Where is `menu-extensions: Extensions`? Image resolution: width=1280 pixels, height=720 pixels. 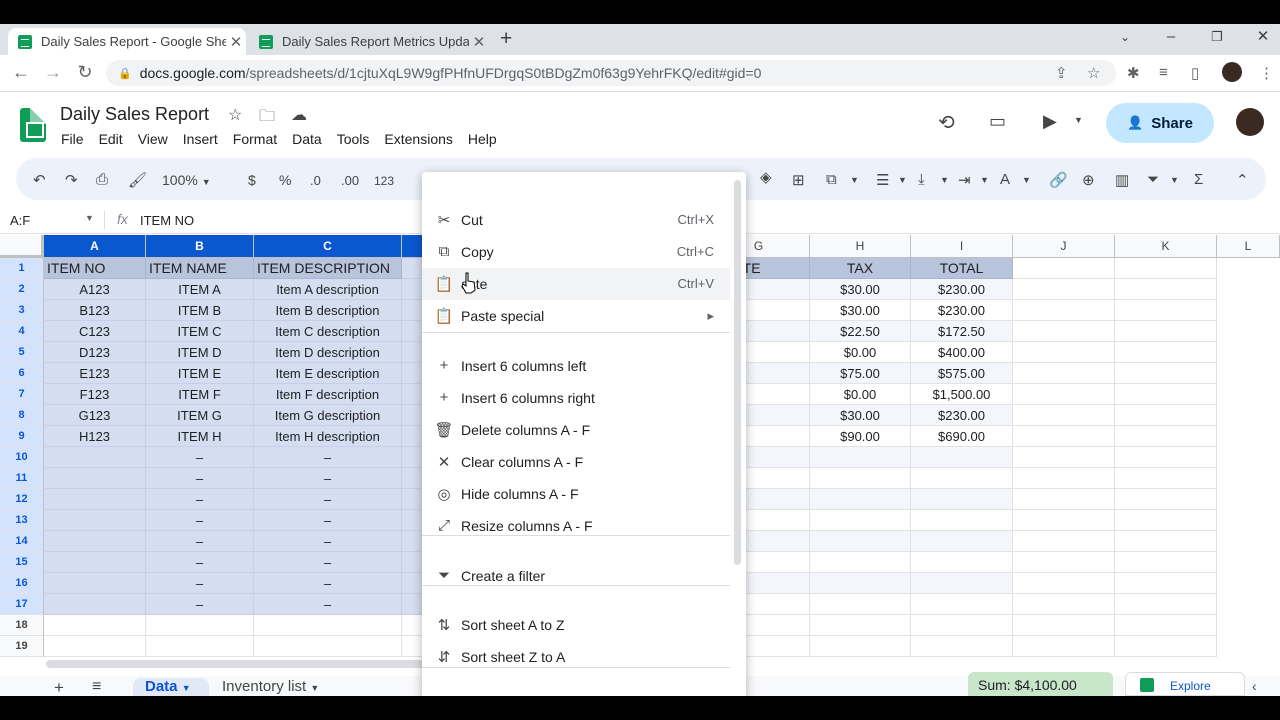
menu-extensions: Extensions is located at coordinates (418, 139).